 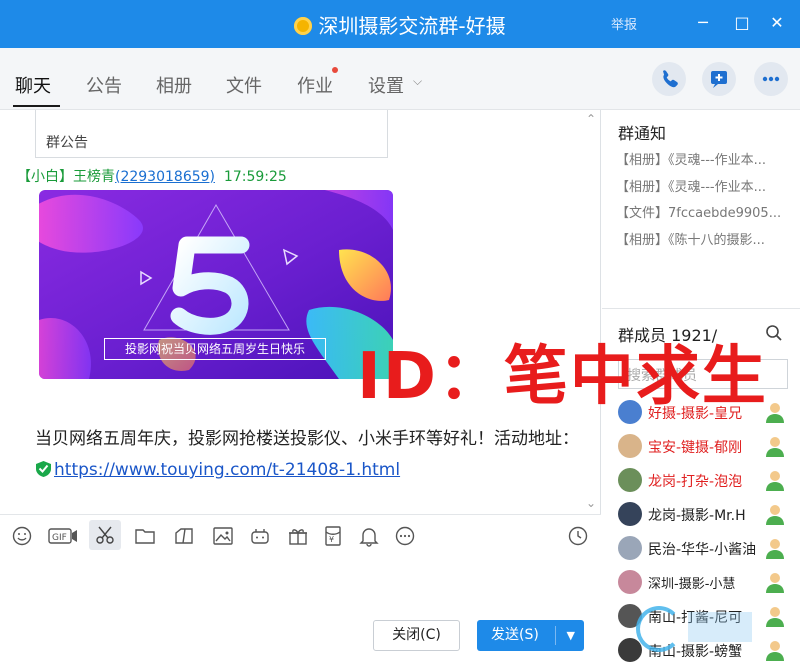 I want to click on group-notice-label: 群公告, so click(x=67, y=143).